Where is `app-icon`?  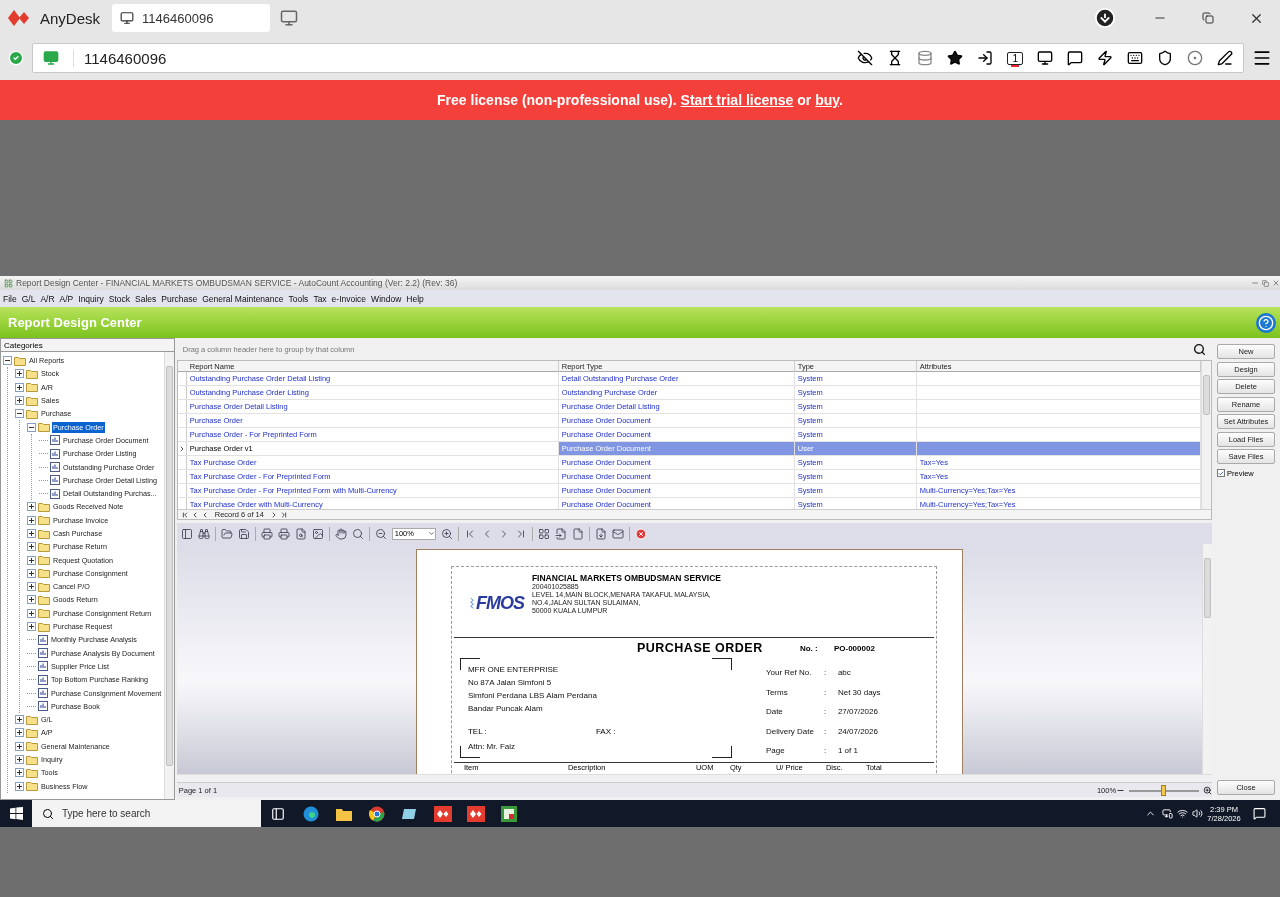
app-icon is located at coordinates (409, 813).